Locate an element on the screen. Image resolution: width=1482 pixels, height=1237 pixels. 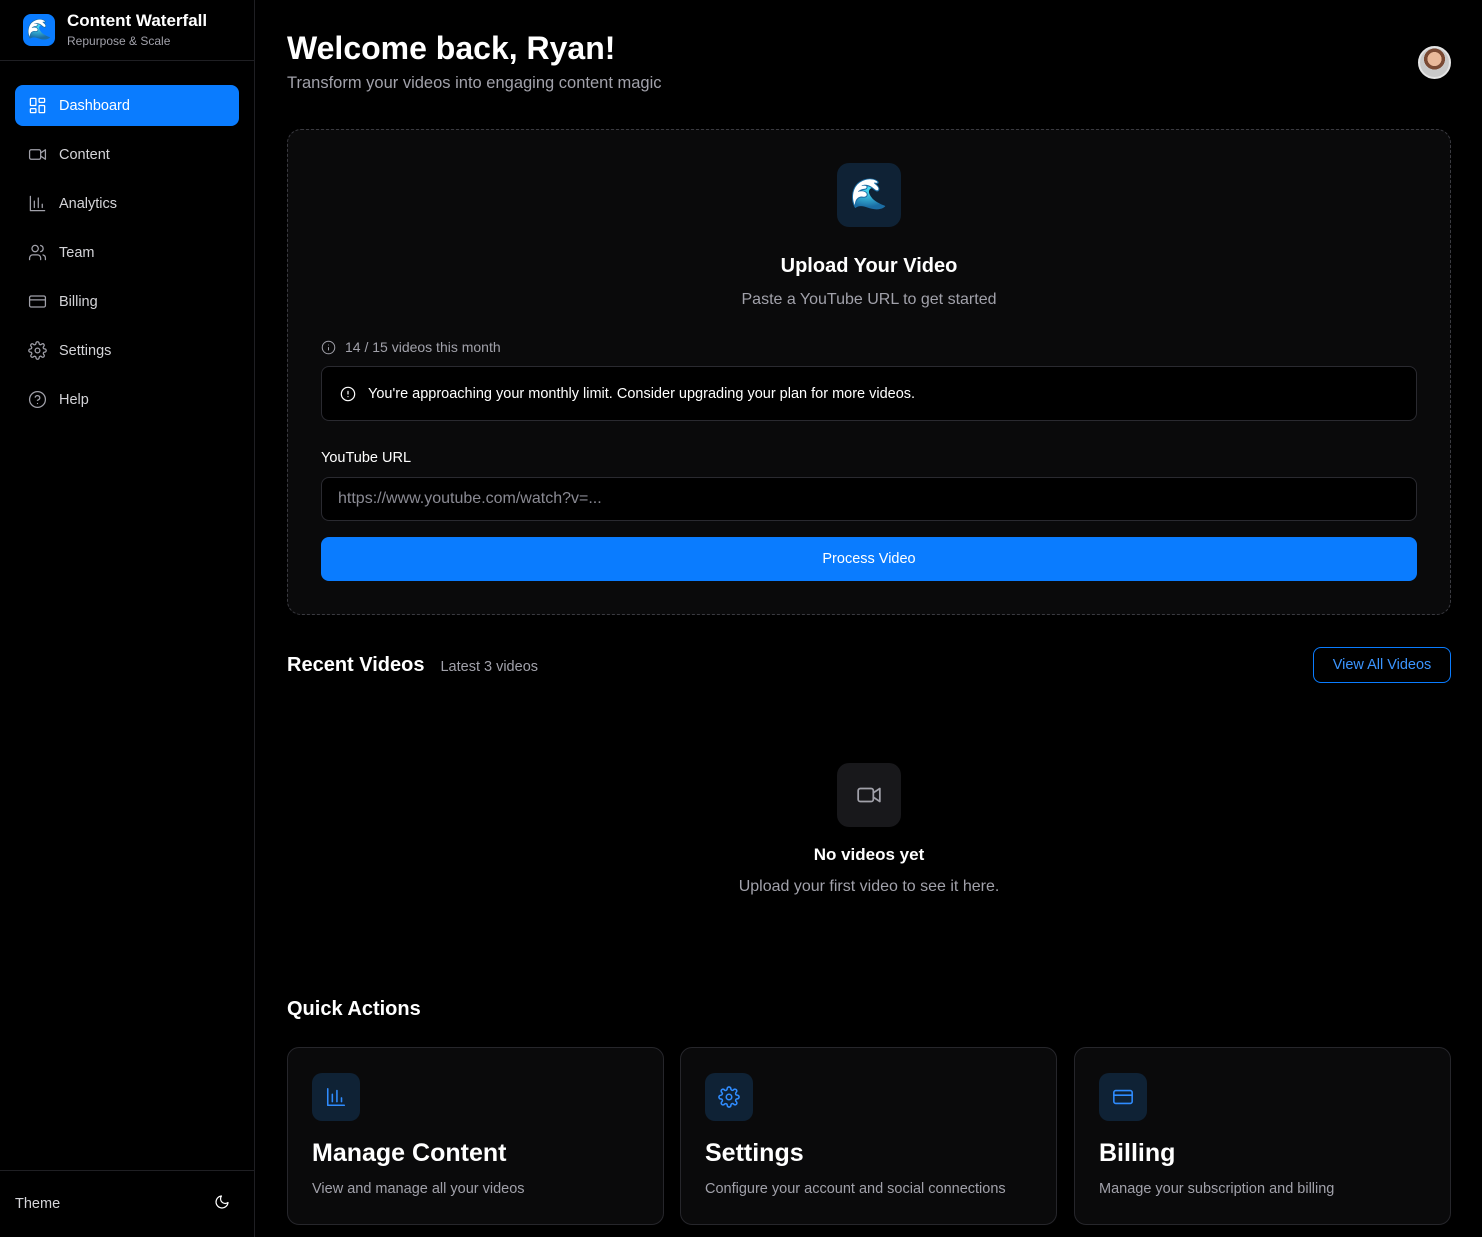
quick-action-description: View and manage all your videos is located at coordinates (418, 1189).